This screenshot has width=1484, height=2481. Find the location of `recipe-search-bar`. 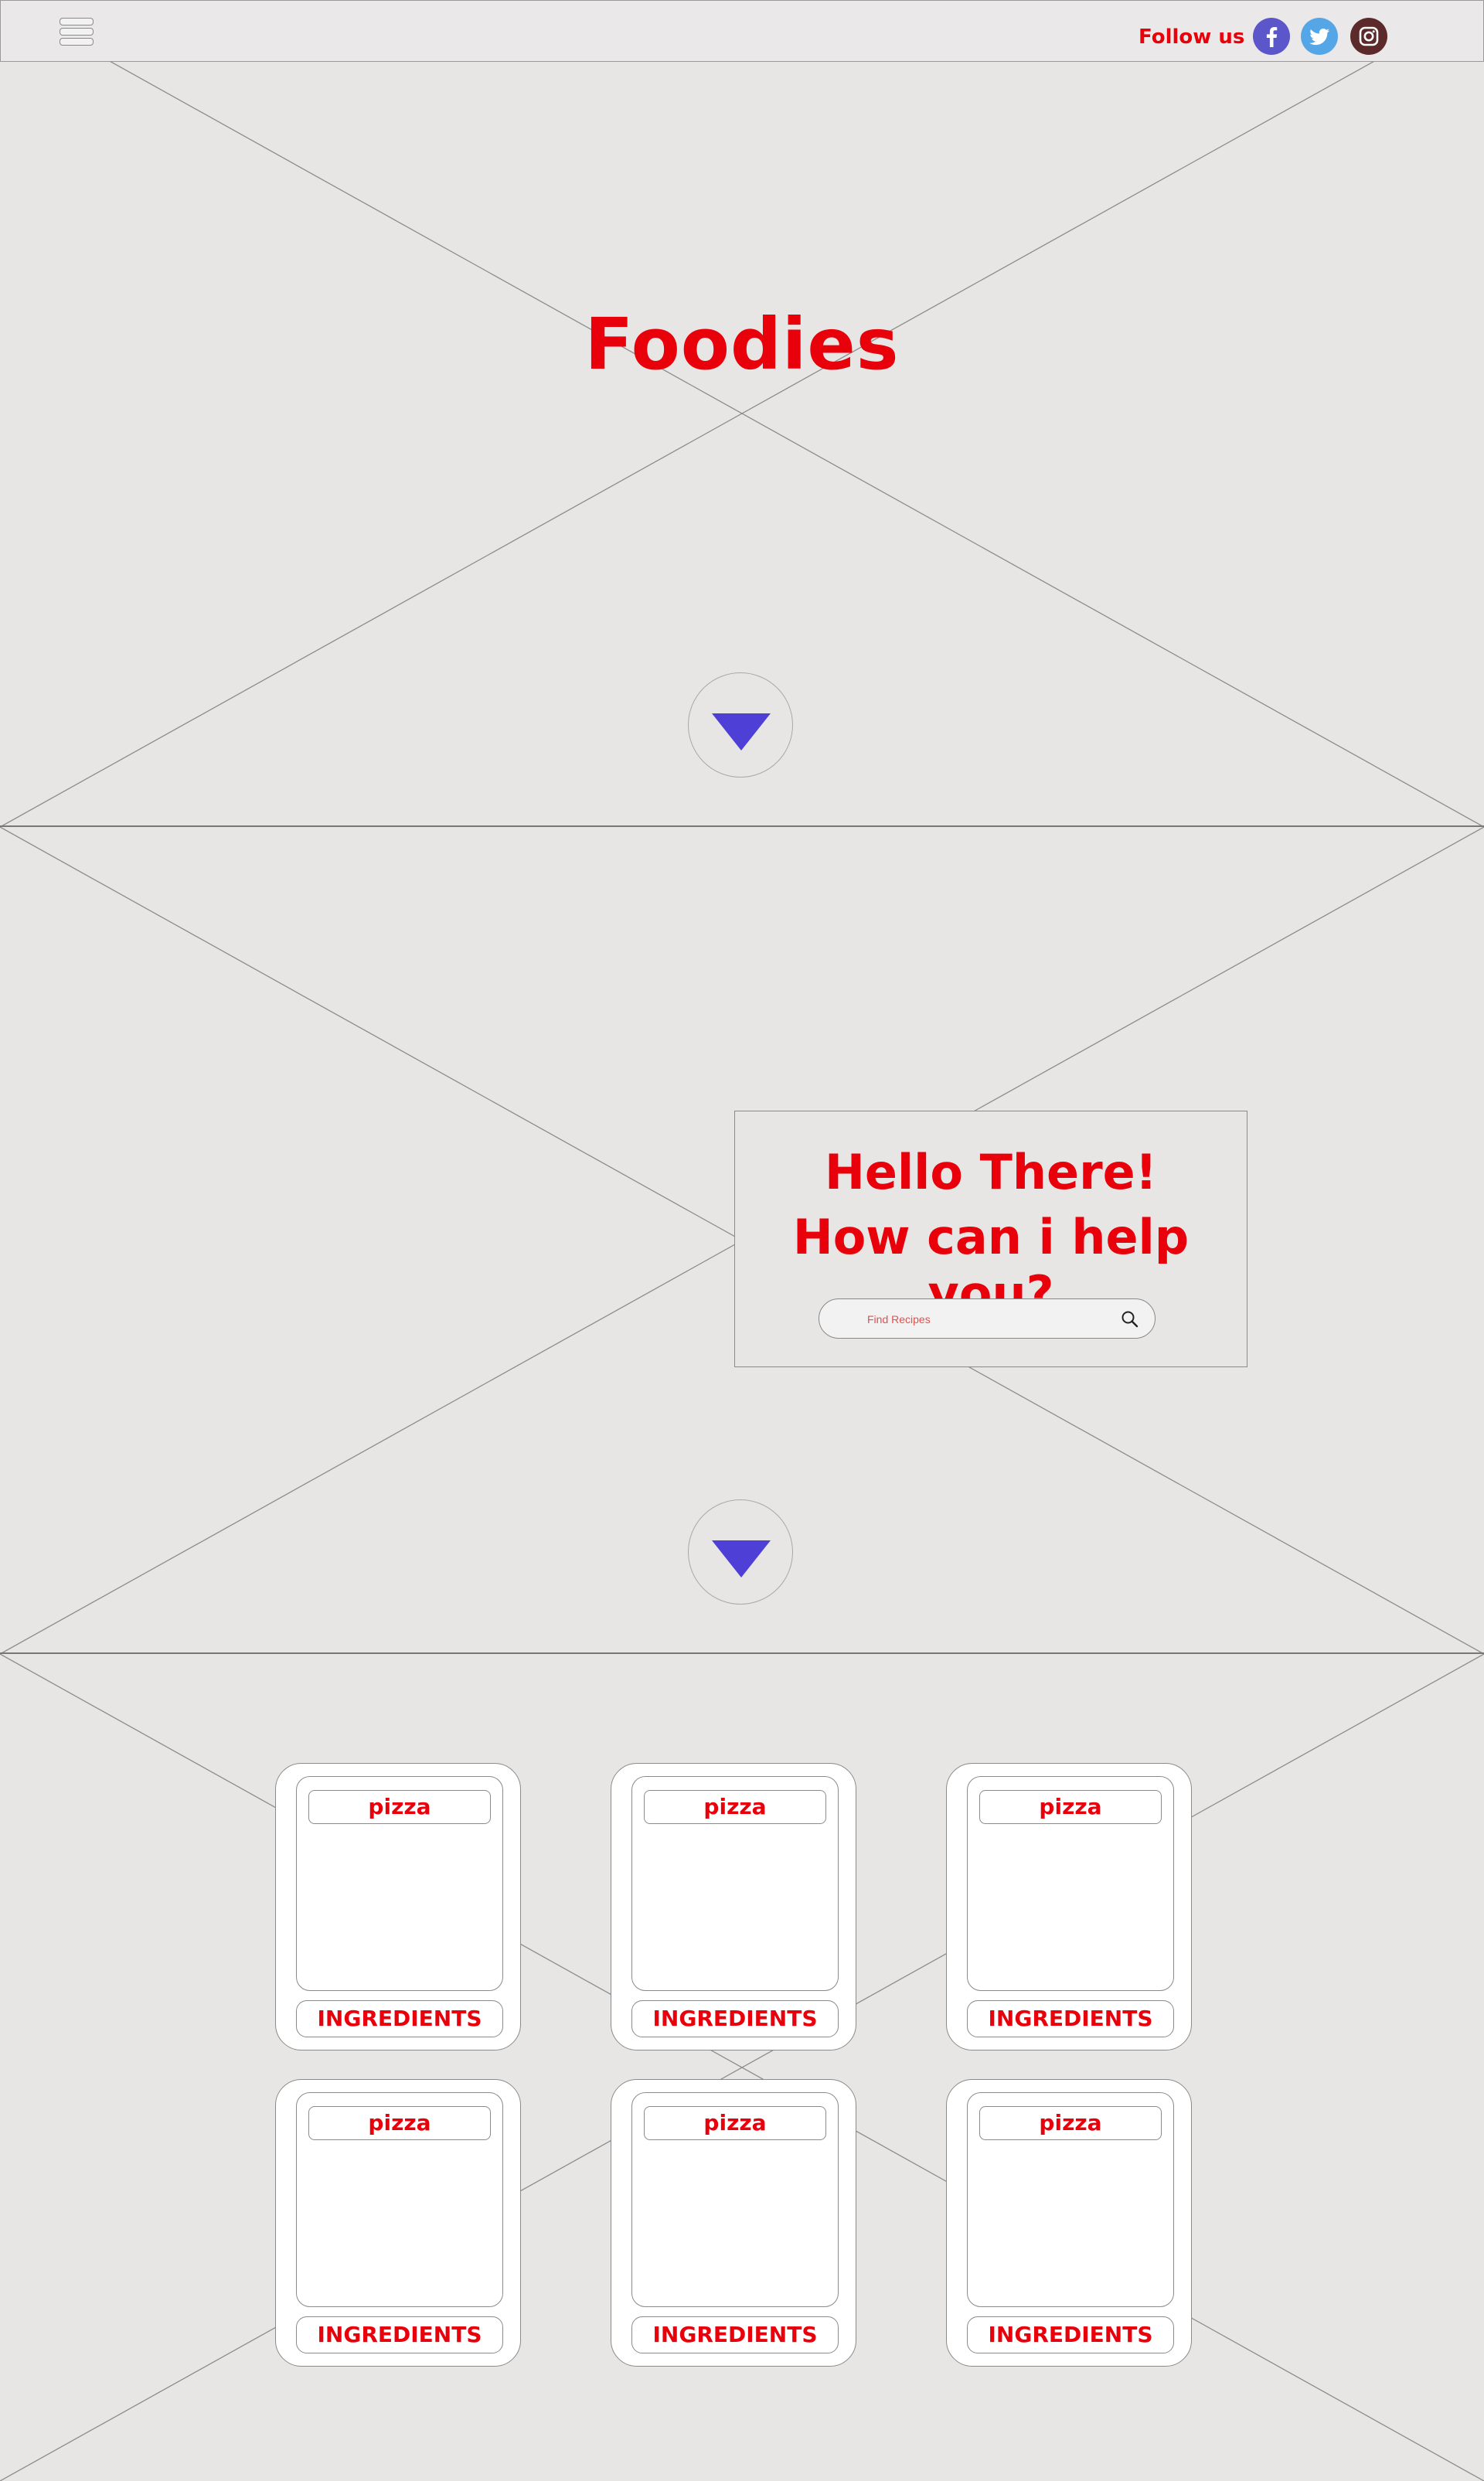

recipe-search-bar is located at coordinates (987, 1319).